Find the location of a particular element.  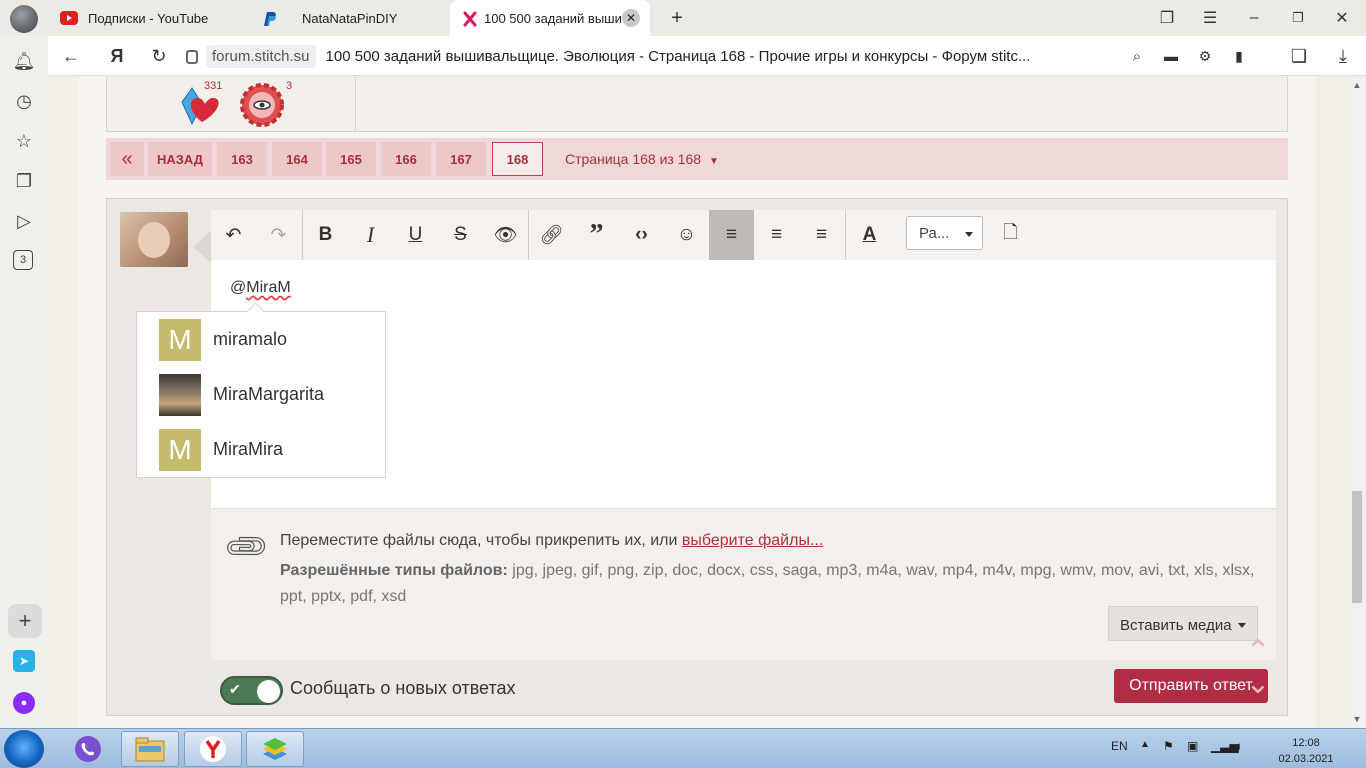

align-left-icon: ≡ is located at coordinates (731, 235).